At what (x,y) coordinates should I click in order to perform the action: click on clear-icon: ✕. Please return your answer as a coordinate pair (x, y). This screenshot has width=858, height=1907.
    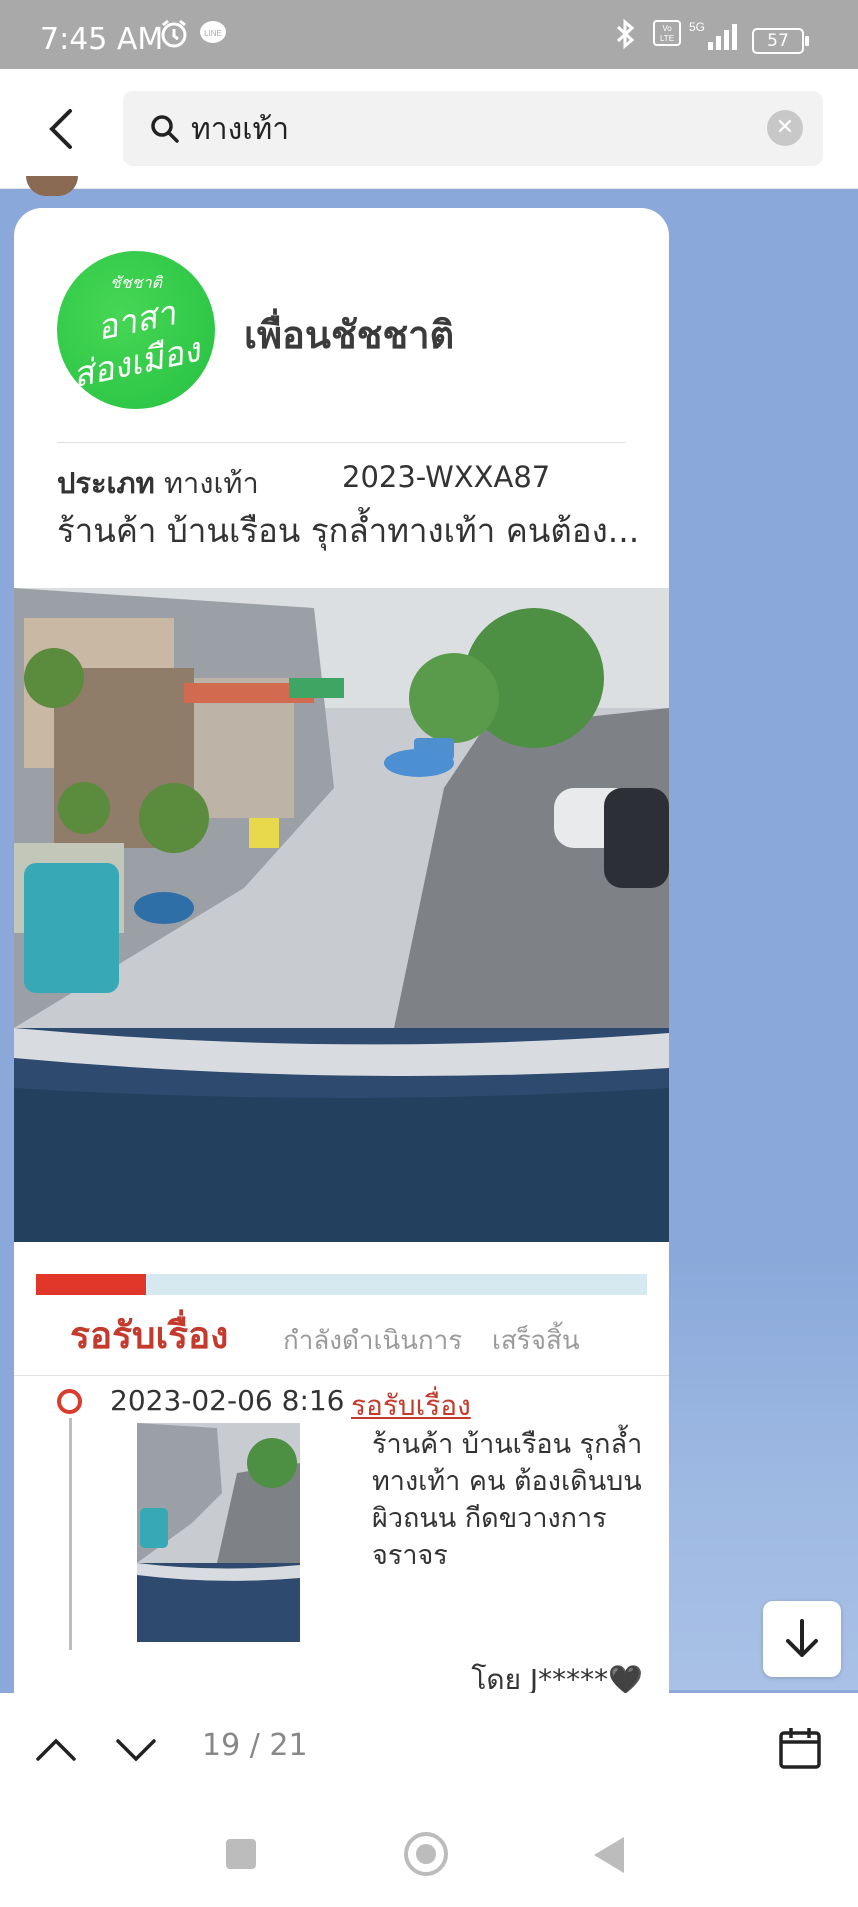
    Looking at the image, I should click on (785, 128).